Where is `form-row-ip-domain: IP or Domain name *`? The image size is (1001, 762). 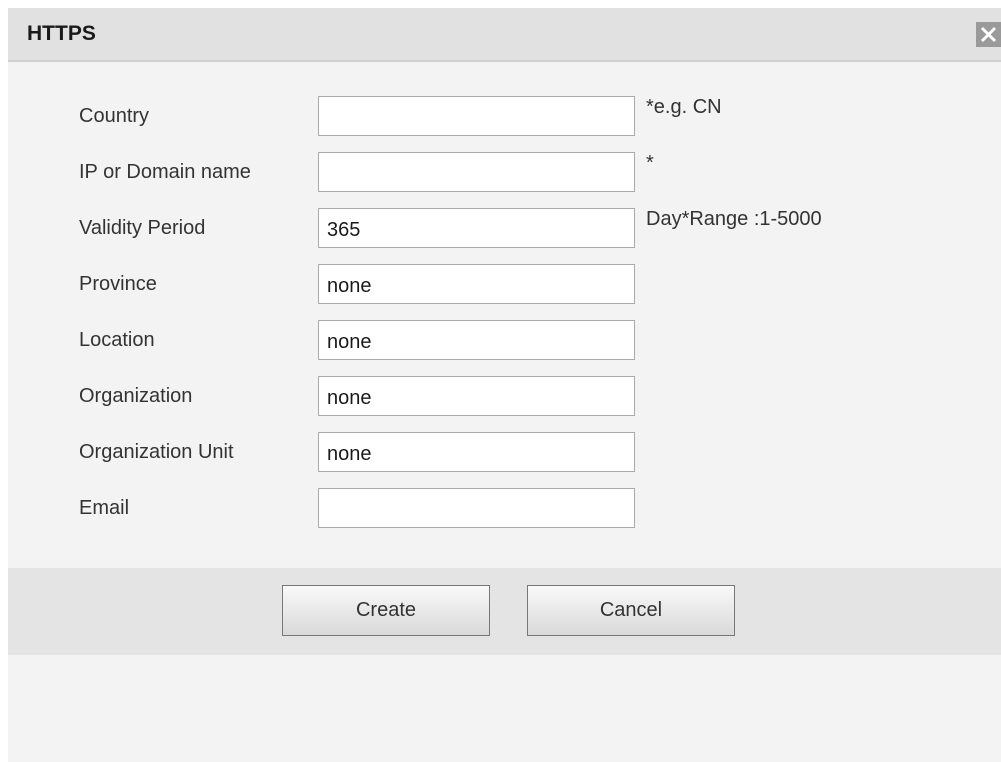
form-row-ip-domain: IP or Domain name * is located at coordinates (504, 171).